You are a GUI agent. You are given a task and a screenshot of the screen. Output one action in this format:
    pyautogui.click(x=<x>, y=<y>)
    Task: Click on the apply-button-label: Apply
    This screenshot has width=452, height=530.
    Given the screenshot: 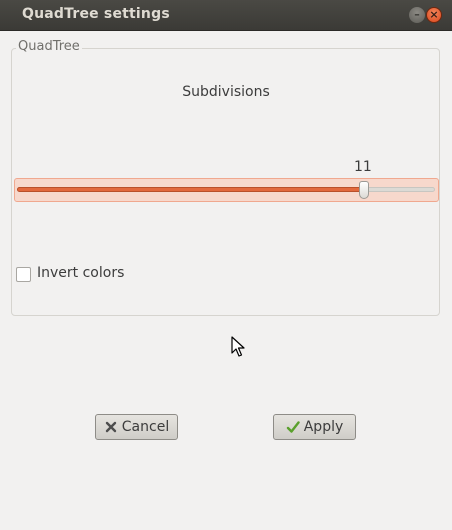 What is the action you would take?
    pyautogui.click(x=323, y=427)
    